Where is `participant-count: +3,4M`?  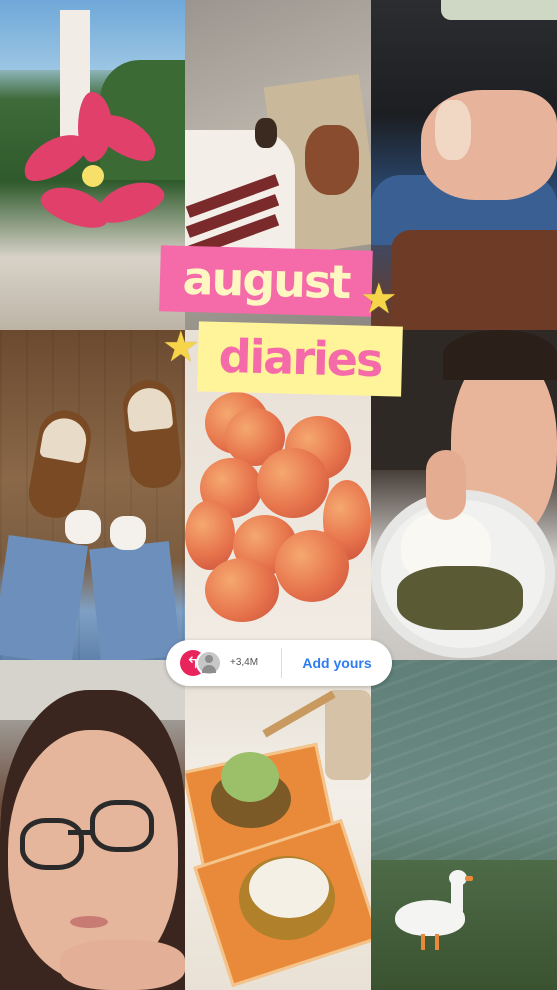
participant-count: +3,4M is located at coordinates (244, 662).